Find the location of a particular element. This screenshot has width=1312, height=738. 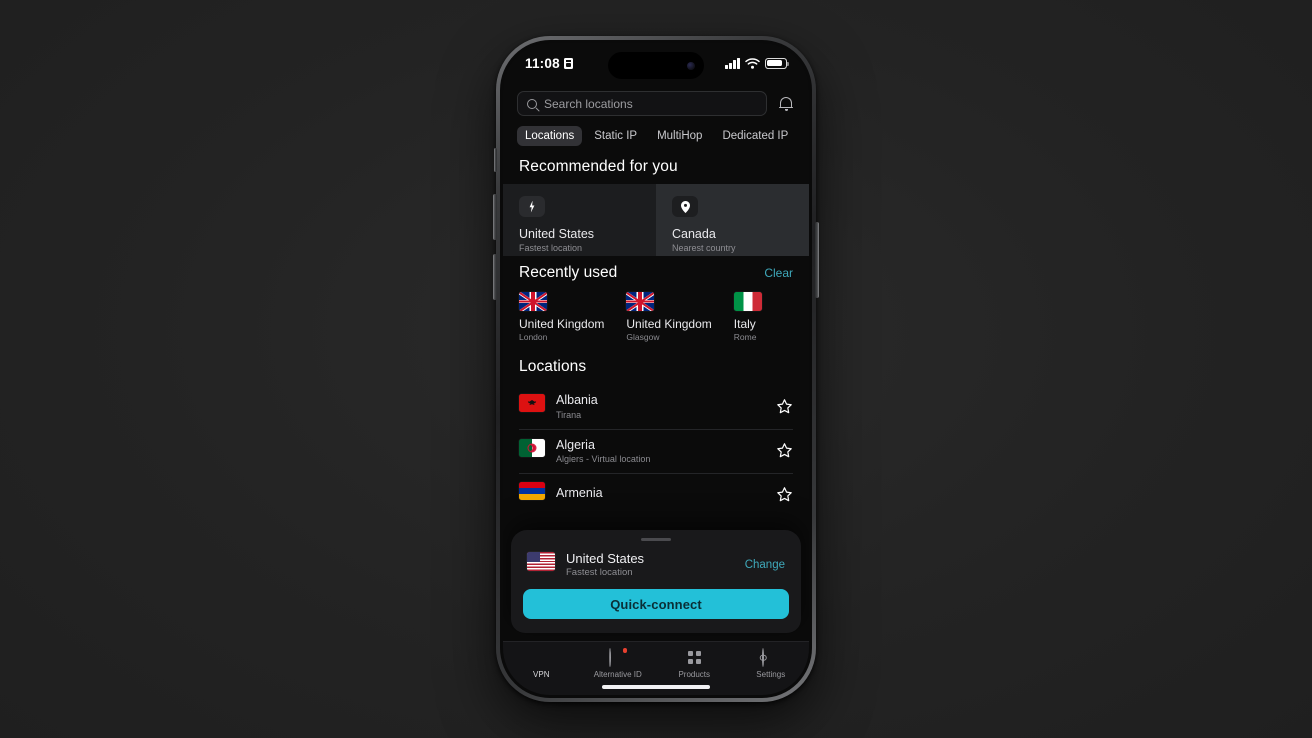

recommended-title: Recommended for you is located at coordinates (598, 166).